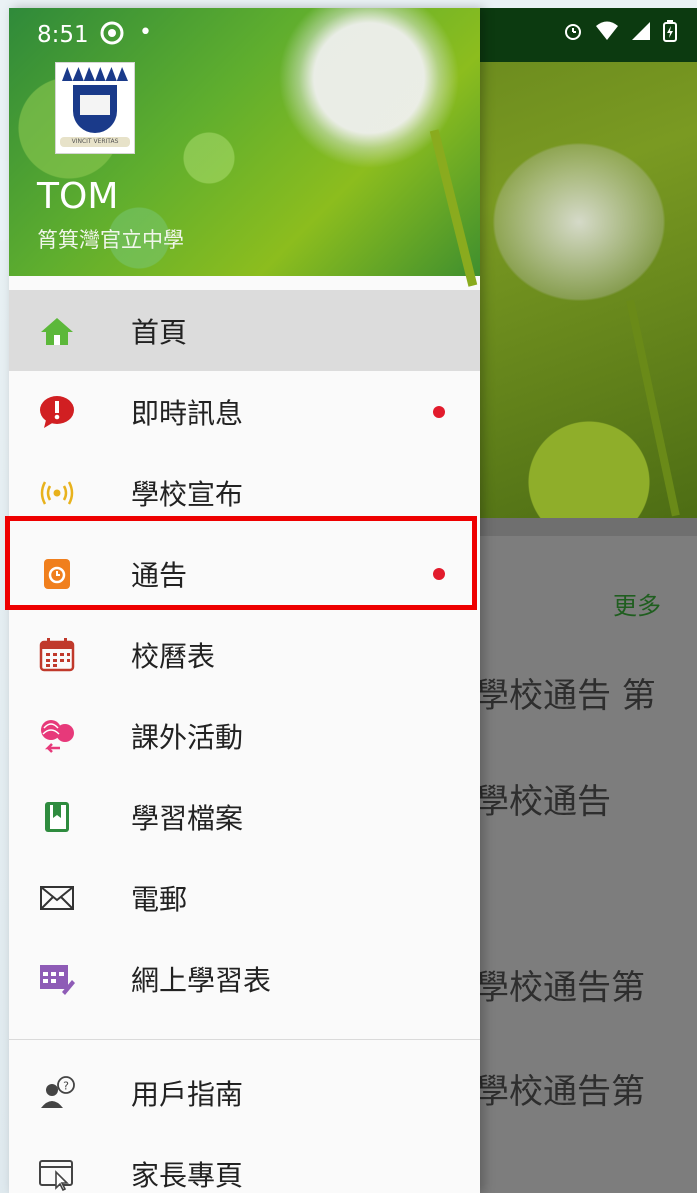  Describe the element at coordinates (95, 74) in the screenshot. I see `crowns-icon` at that location.